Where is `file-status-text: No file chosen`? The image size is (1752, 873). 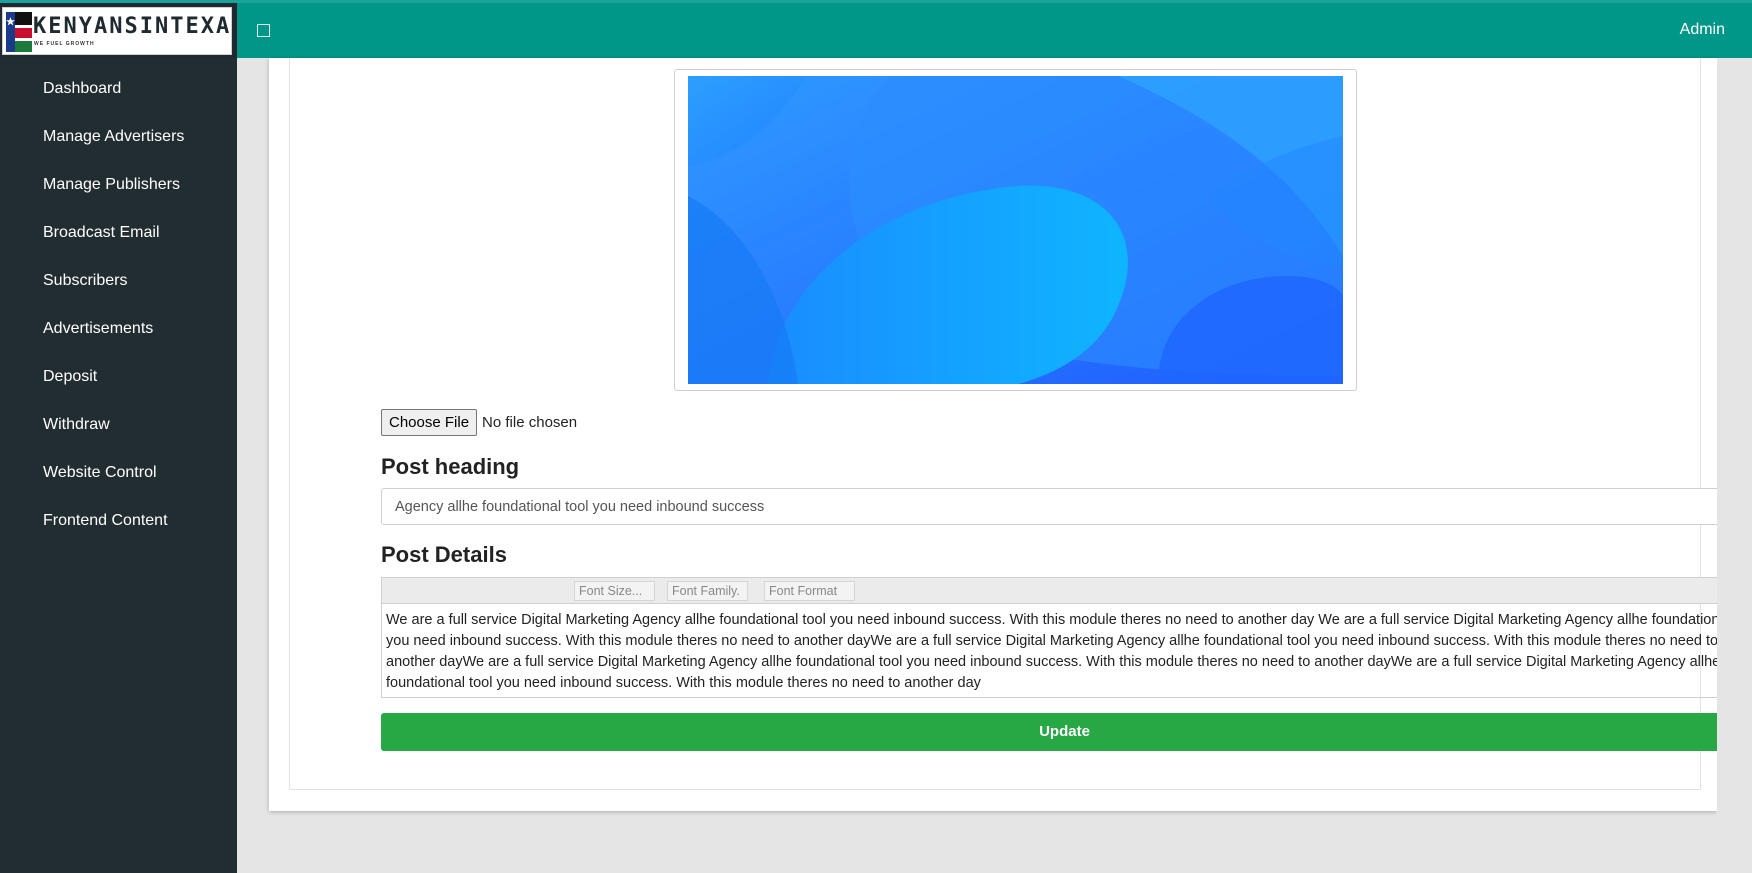
file-status-text: No file chosen is located at coordinates (530, 422).